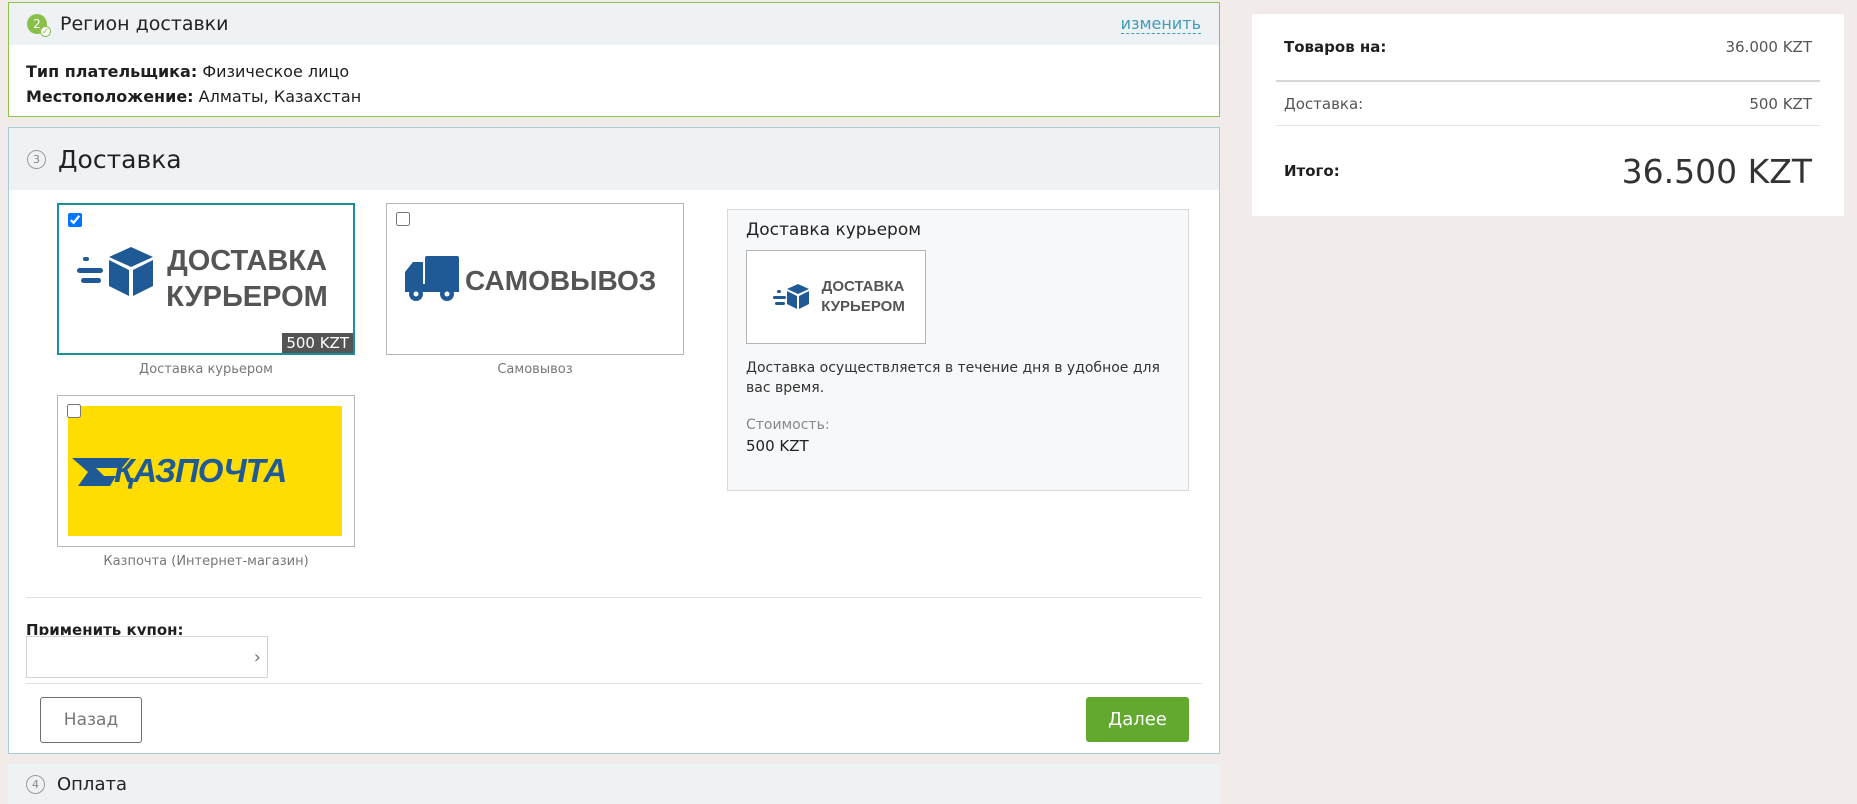  I want to click on kazpost-checkbox, so click(74, 411).